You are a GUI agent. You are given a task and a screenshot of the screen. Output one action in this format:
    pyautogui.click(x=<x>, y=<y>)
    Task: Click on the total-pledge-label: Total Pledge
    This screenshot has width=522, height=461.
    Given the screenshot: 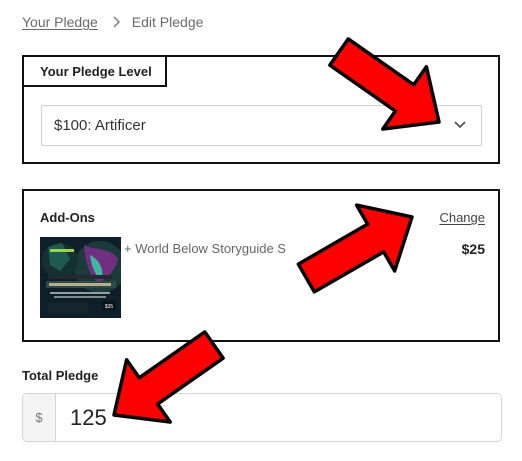 What is the action you would take?
    pyautogui.click(x=60, y=375)
    